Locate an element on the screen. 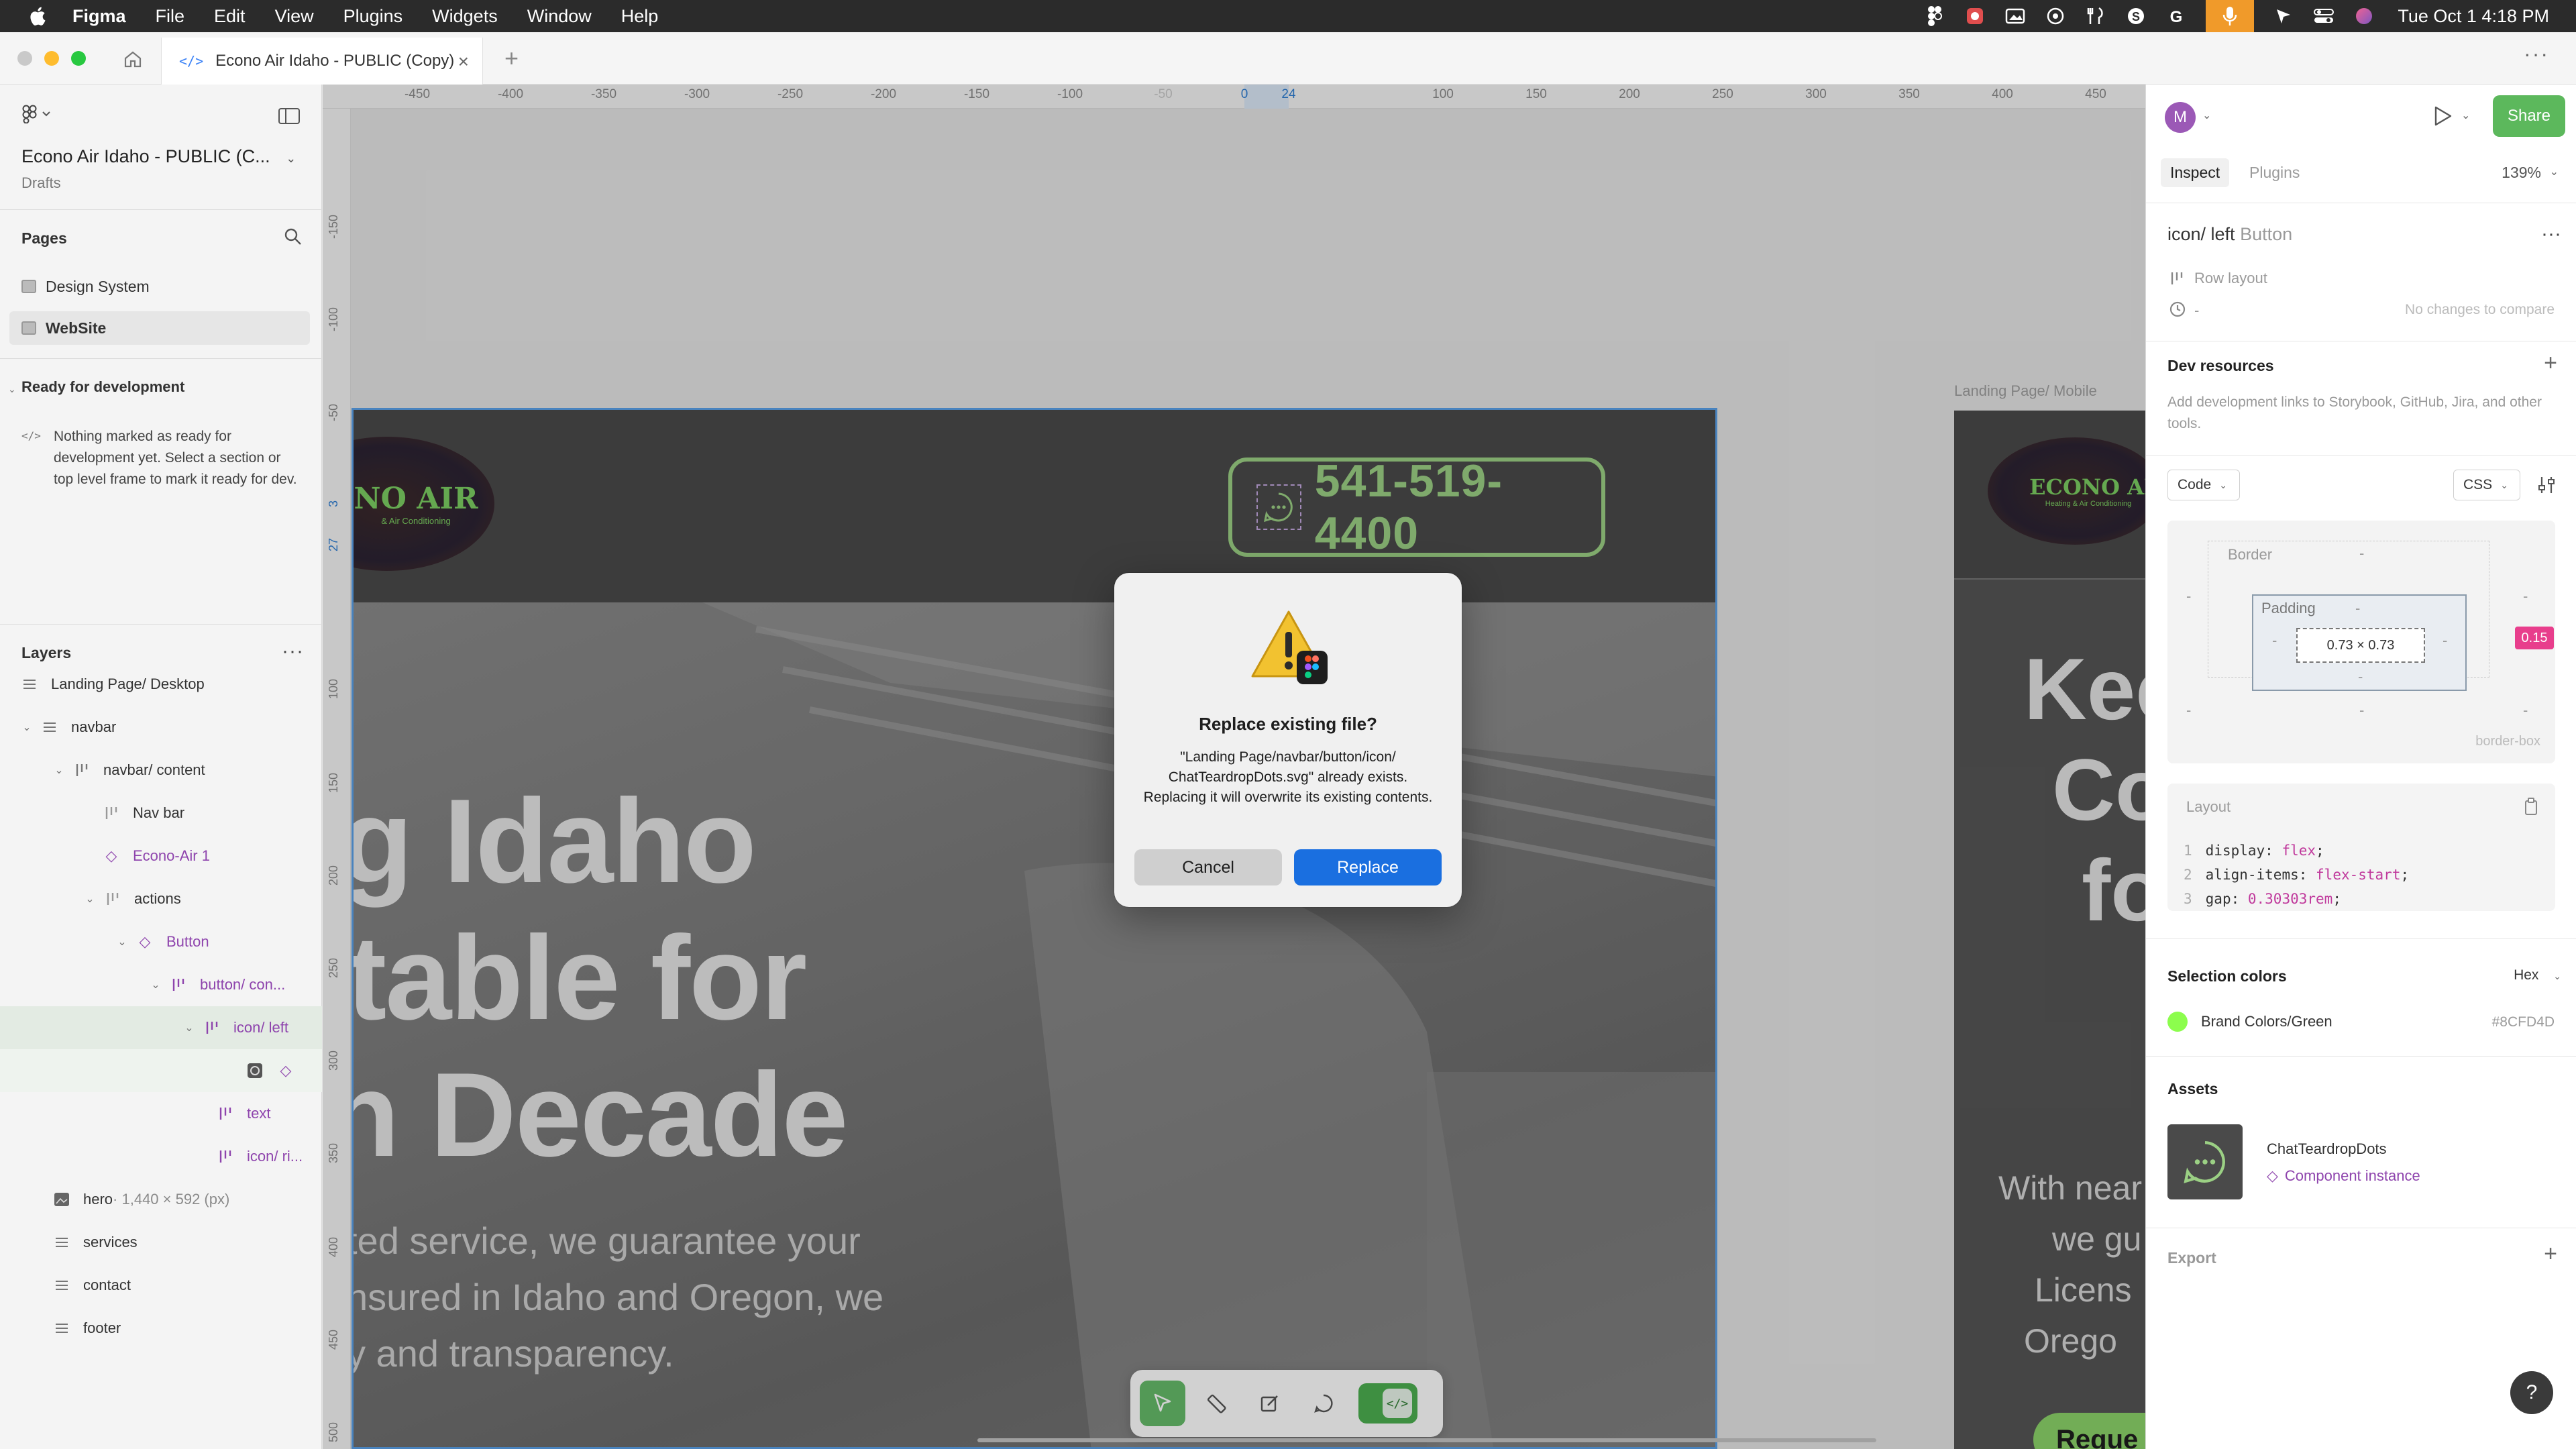 The image size is (2576, 1449). layer-row: ◇ is located at coordinates (161, 1070).